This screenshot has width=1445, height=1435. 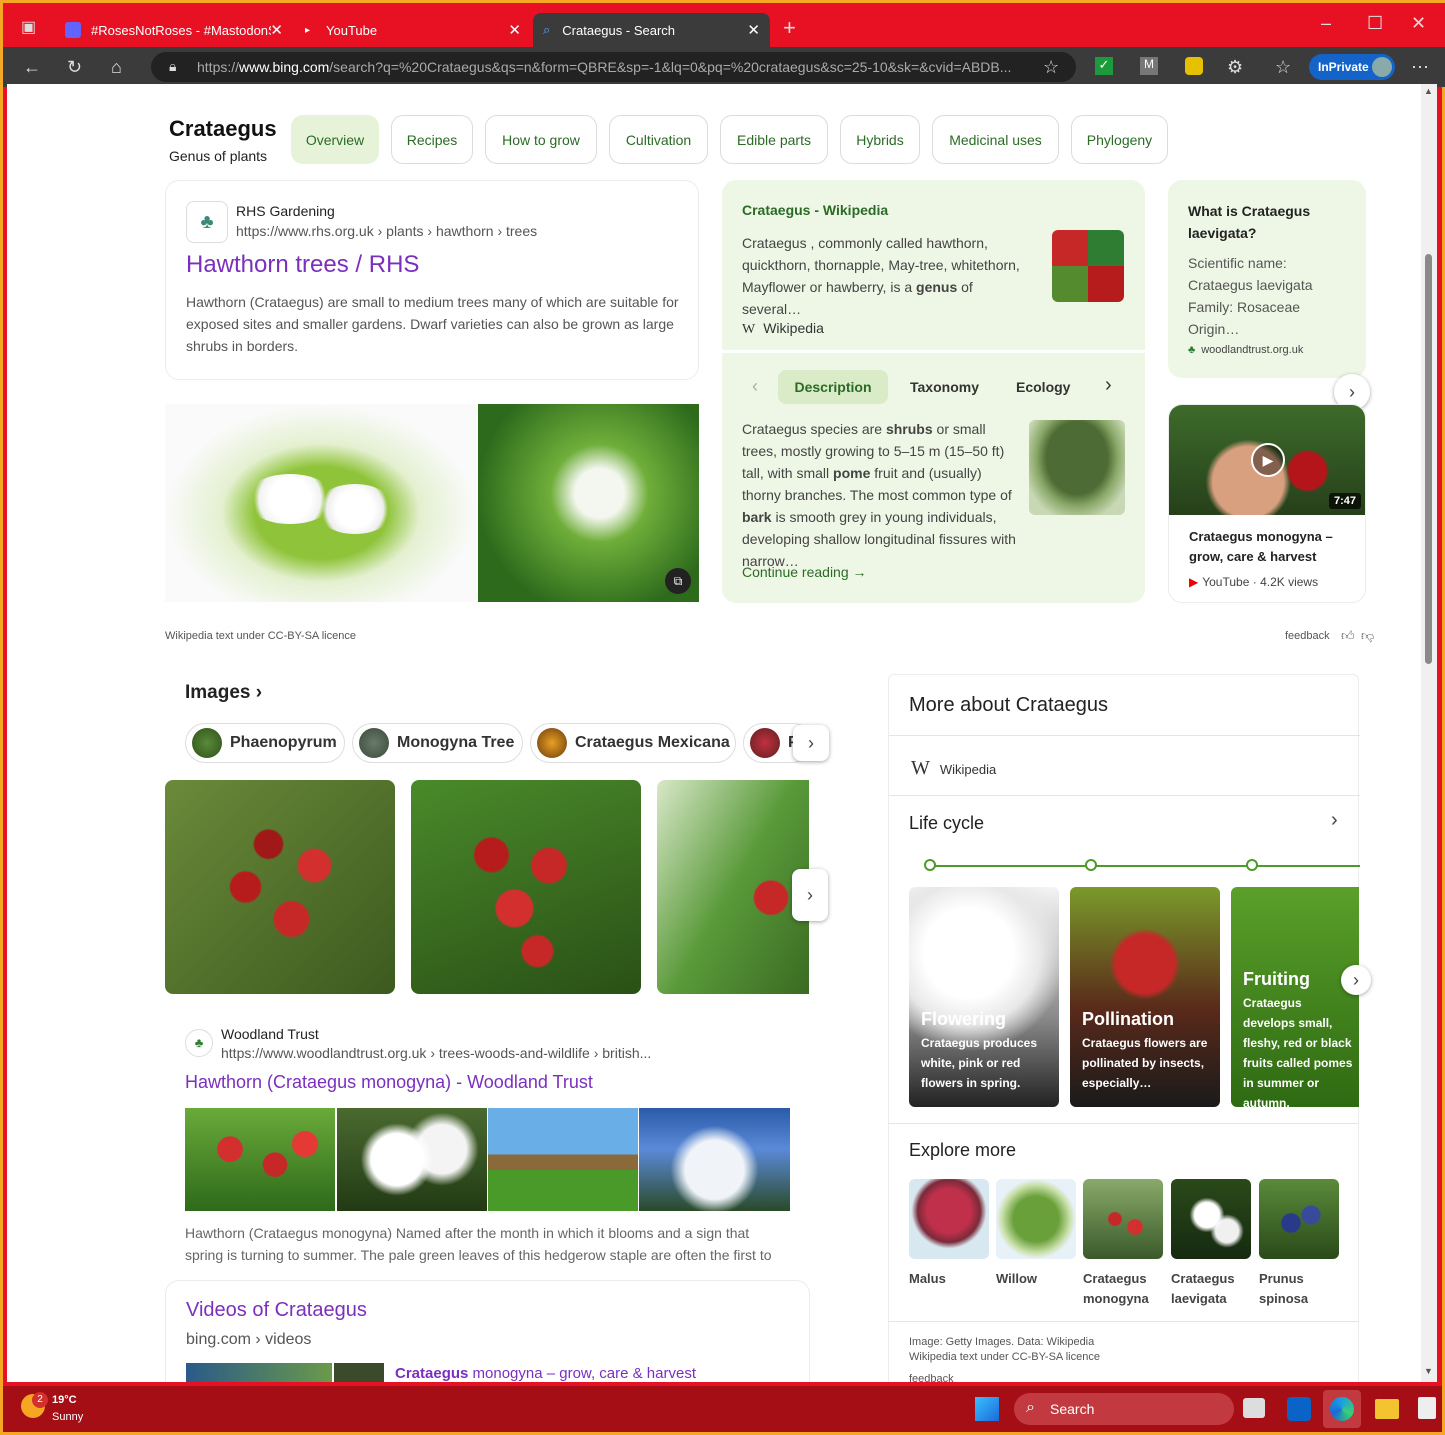 What do you see at coordinates (413, 30) in the screenshot?
I see `tab-youtube: ▸ YouTube ✕` at bounding box center [413, 30].